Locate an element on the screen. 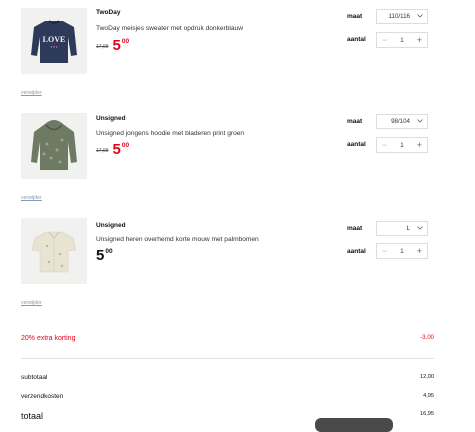 The height and width of the screenshot is (432, 475). shirt-image is located at coordinates (54, 252).